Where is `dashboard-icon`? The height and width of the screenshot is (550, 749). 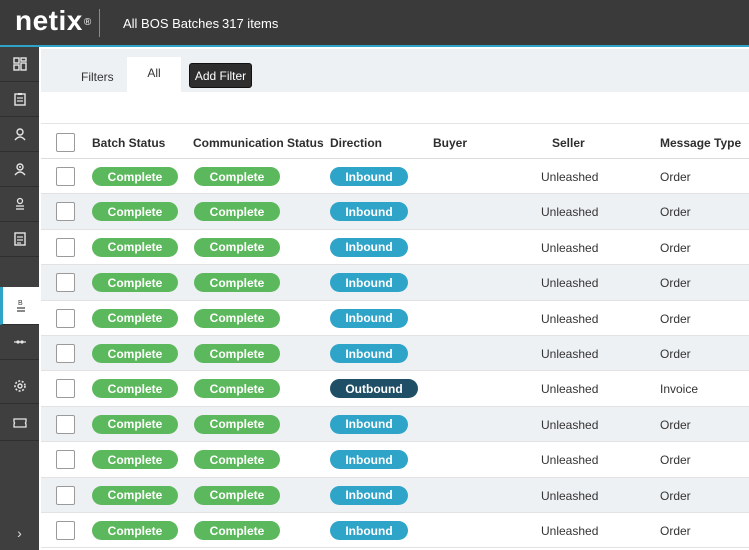
dashboard-icon is located at coordinates (19, 64).